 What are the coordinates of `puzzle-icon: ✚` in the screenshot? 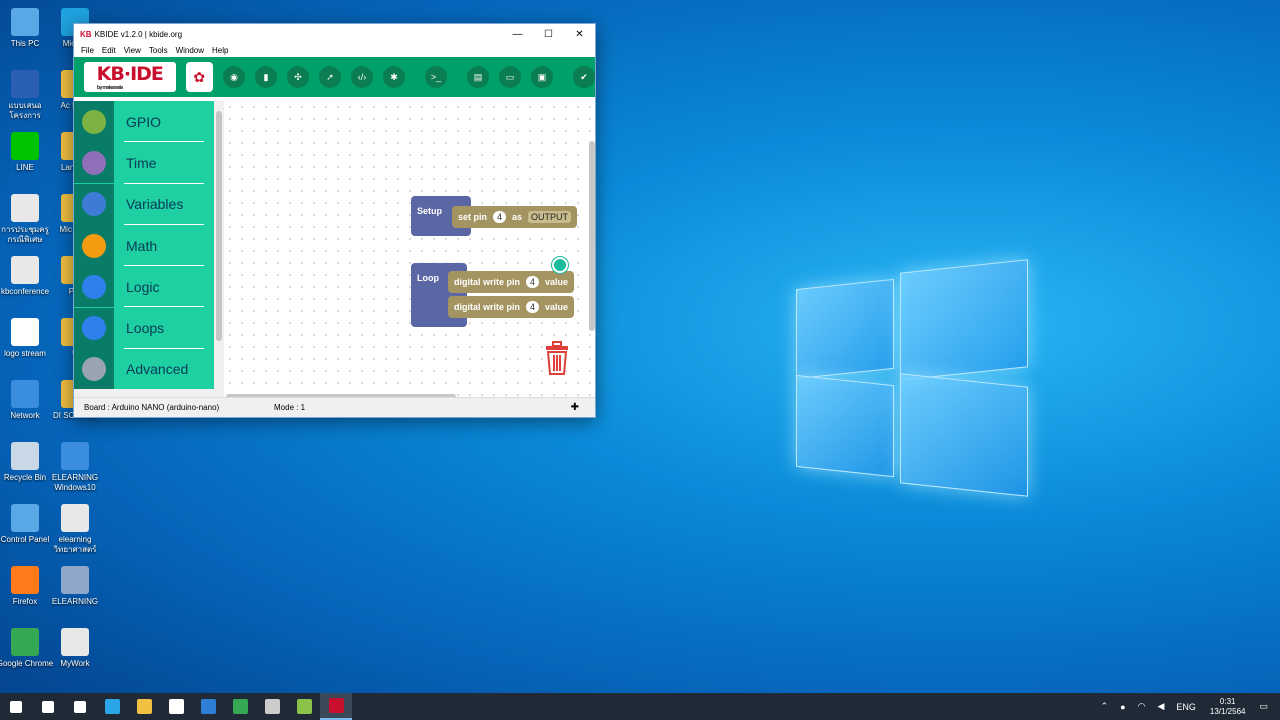 It's located at (575, 407).